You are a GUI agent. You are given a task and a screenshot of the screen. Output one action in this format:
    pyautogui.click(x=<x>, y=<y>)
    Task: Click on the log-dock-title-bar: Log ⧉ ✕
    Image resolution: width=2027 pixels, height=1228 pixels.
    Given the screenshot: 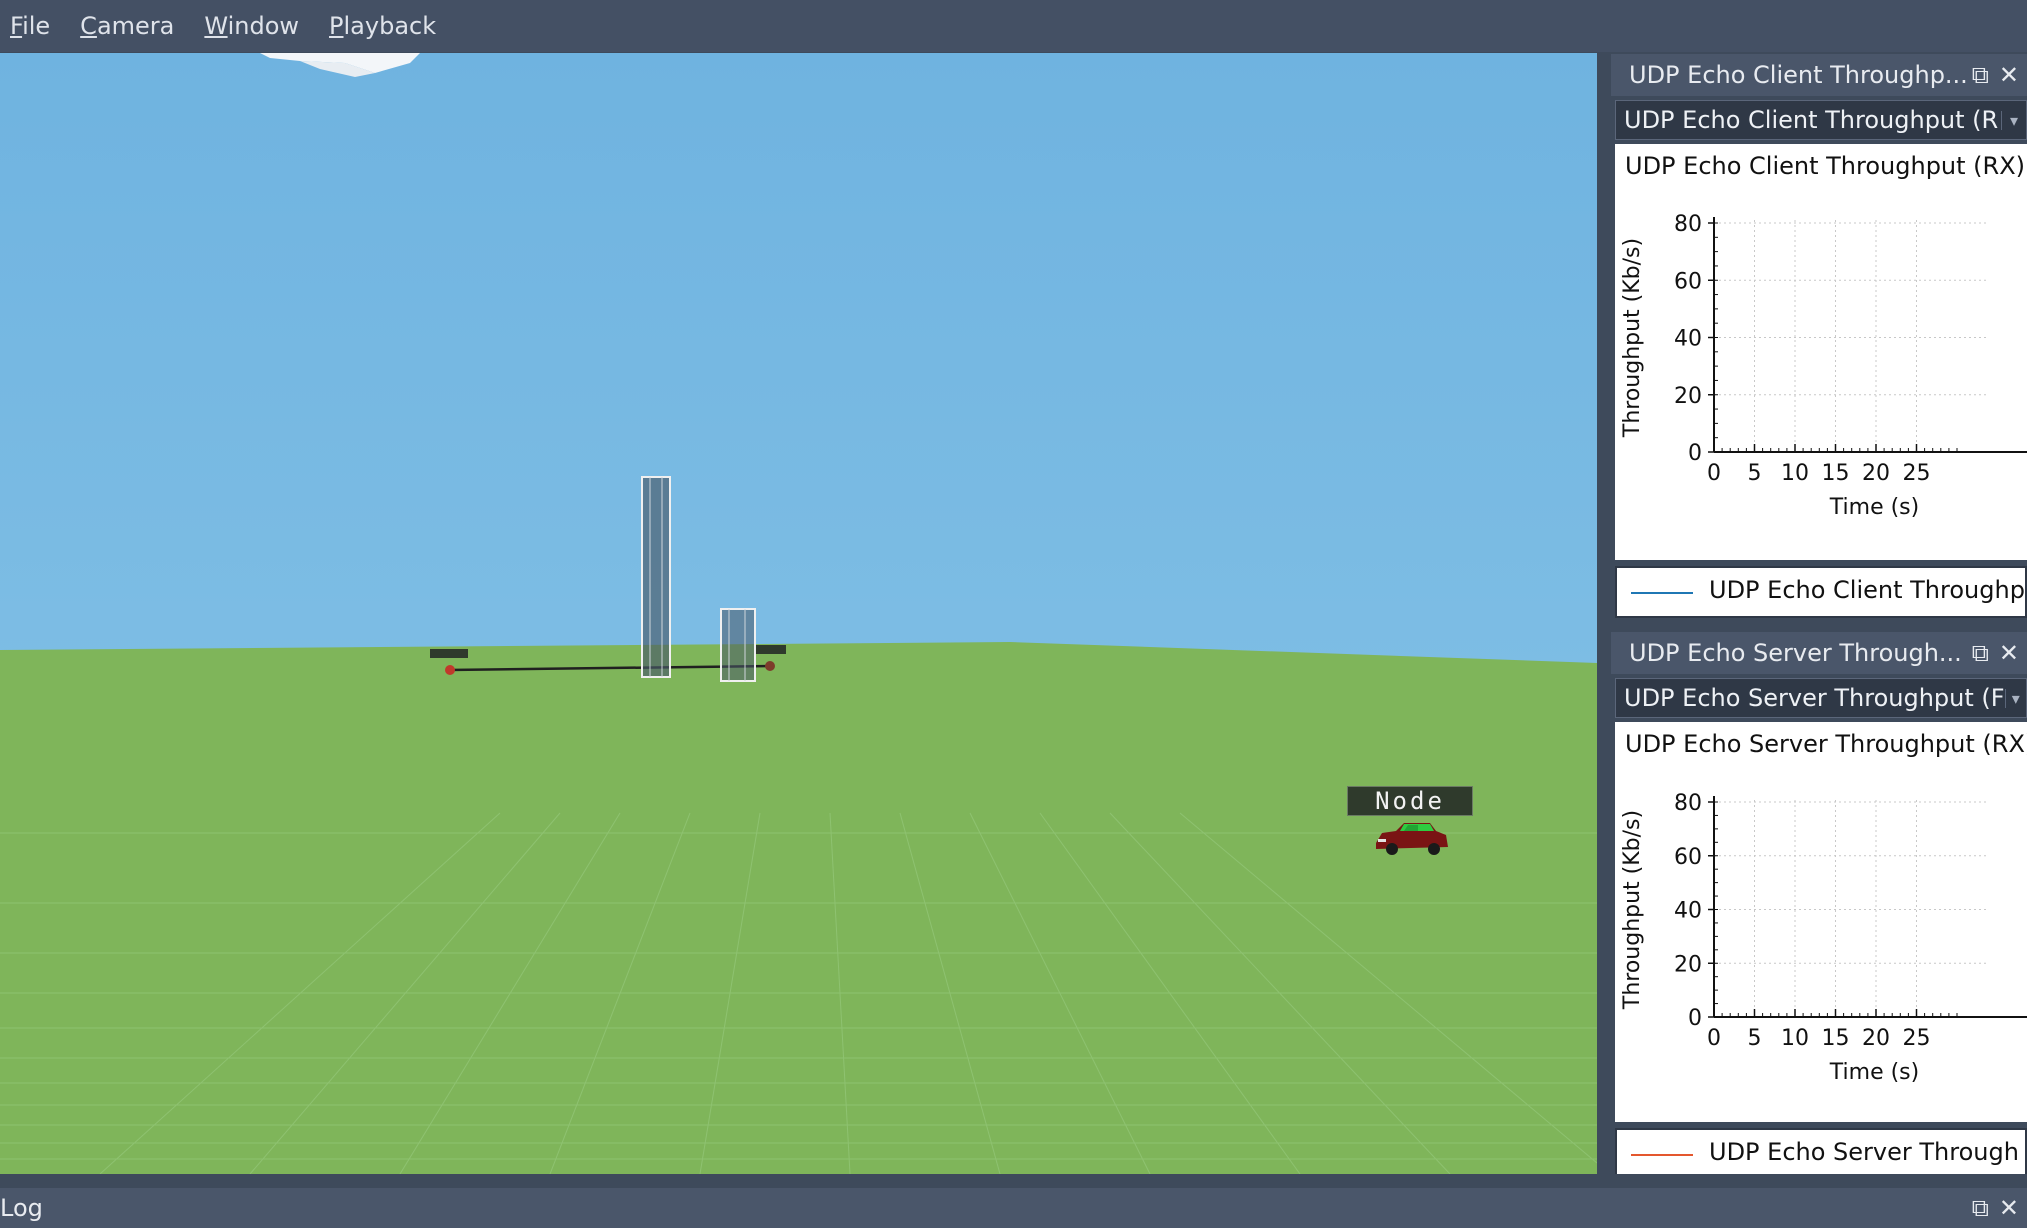 What is the action you would take?
    pyautogui.click(x=1013, y=1208)
    